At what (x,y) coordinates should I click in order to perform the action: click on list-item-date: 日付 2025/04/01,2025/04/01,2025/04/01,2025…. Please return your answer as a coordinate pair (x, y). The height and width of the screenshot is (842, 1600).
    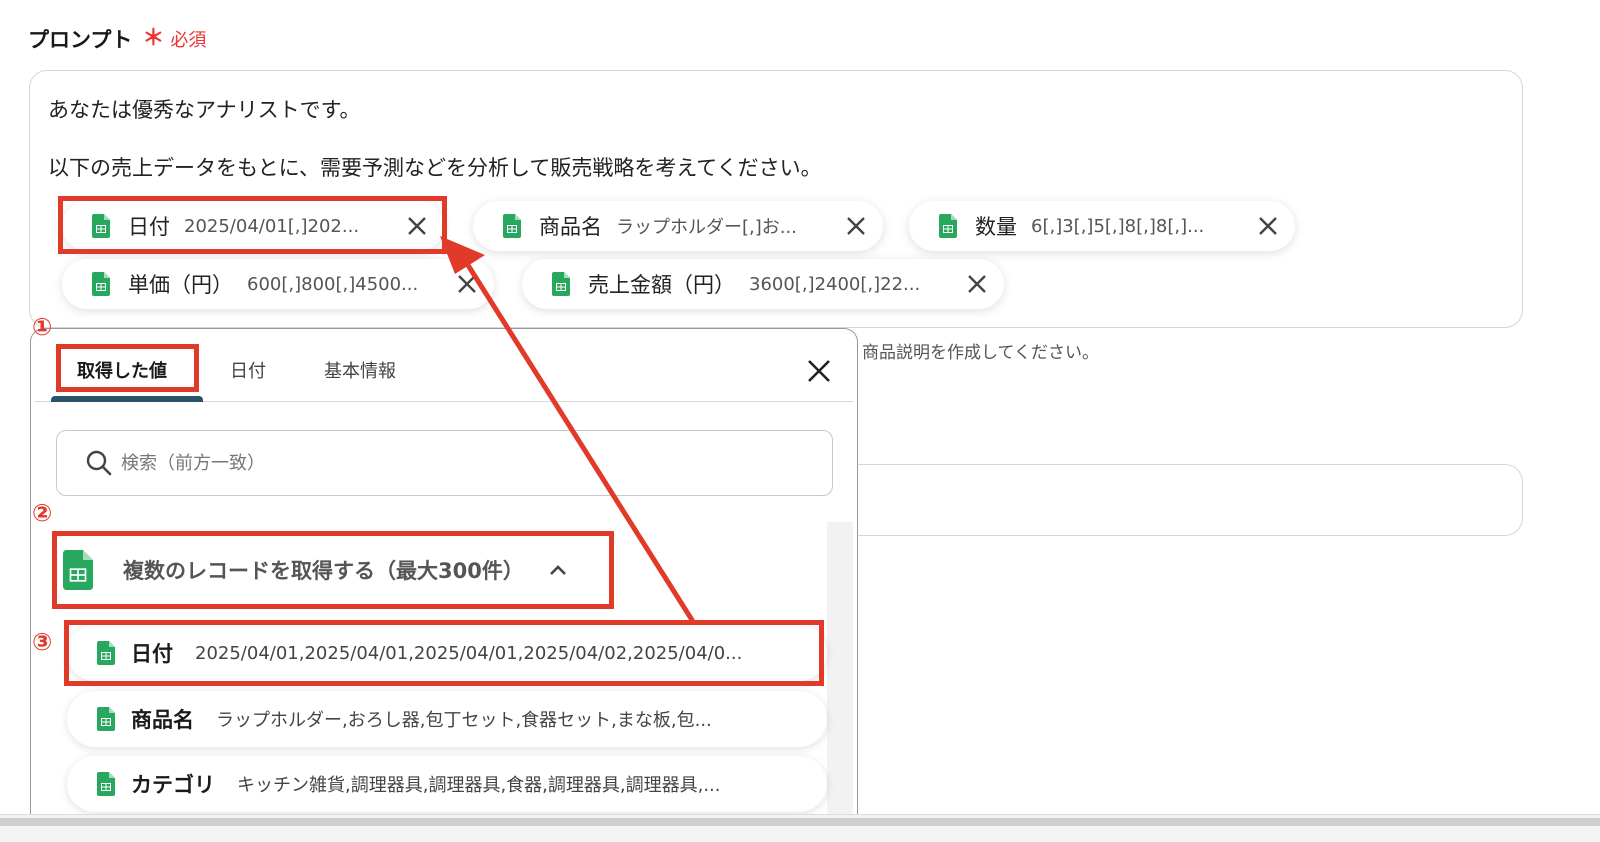
    Looking at the image, I should click on (447, 653).